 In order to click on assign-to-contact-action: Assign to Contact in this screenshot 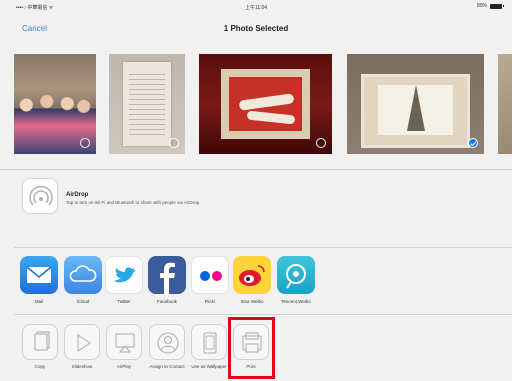, I will do `click(167, 347)`.